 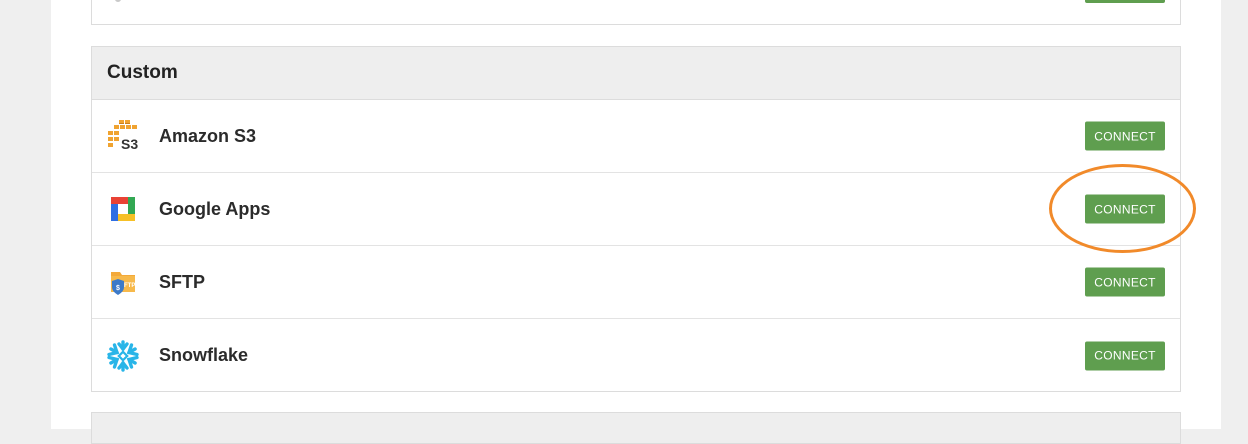 What do you see at coordinates (636, 209) in the screenshot?
I see `integration-row-google-apps: Google Apps CONNECT` at bounding box center [636, 209].